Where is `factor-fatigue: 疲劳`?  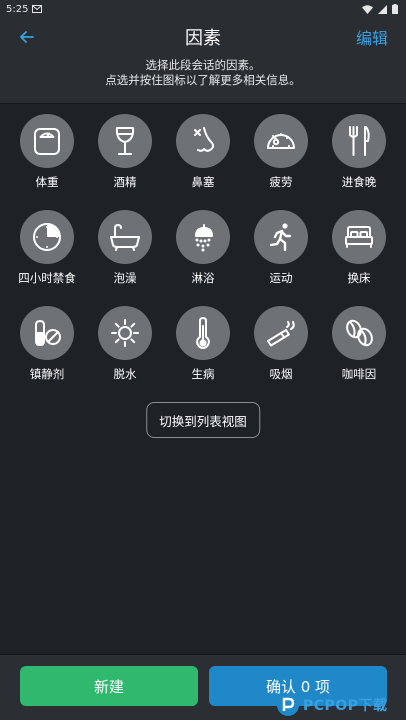
factor-fatigue: 疲劳 is located at coordinates (281, 152).